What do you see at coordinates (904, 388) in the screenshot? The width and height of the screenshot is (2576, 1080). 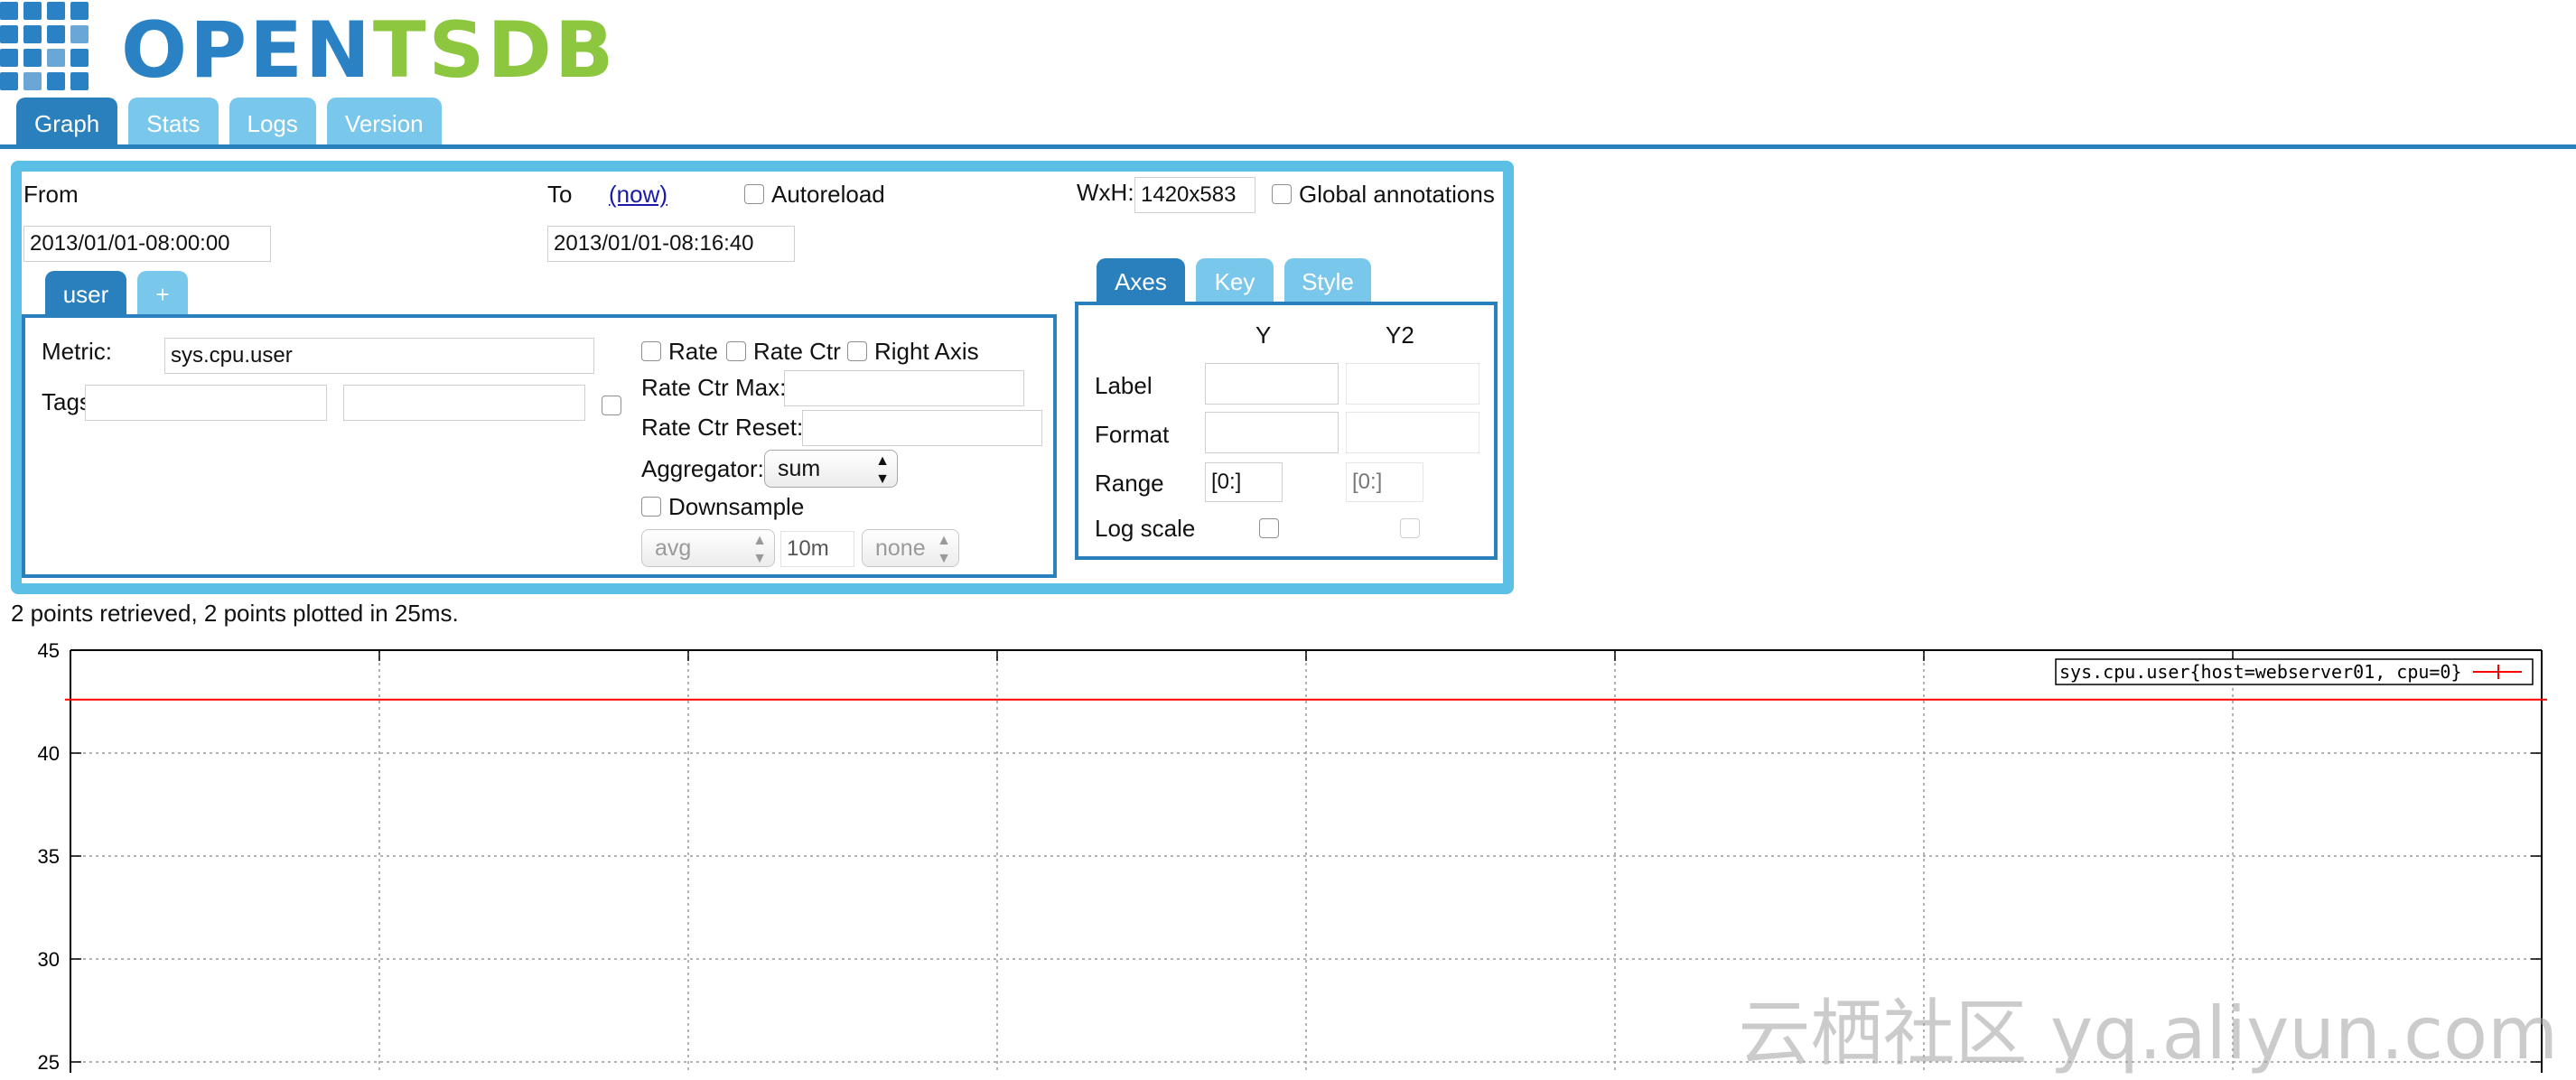 I see `rate-ctr-max-input` at bounding box center [904, 388].